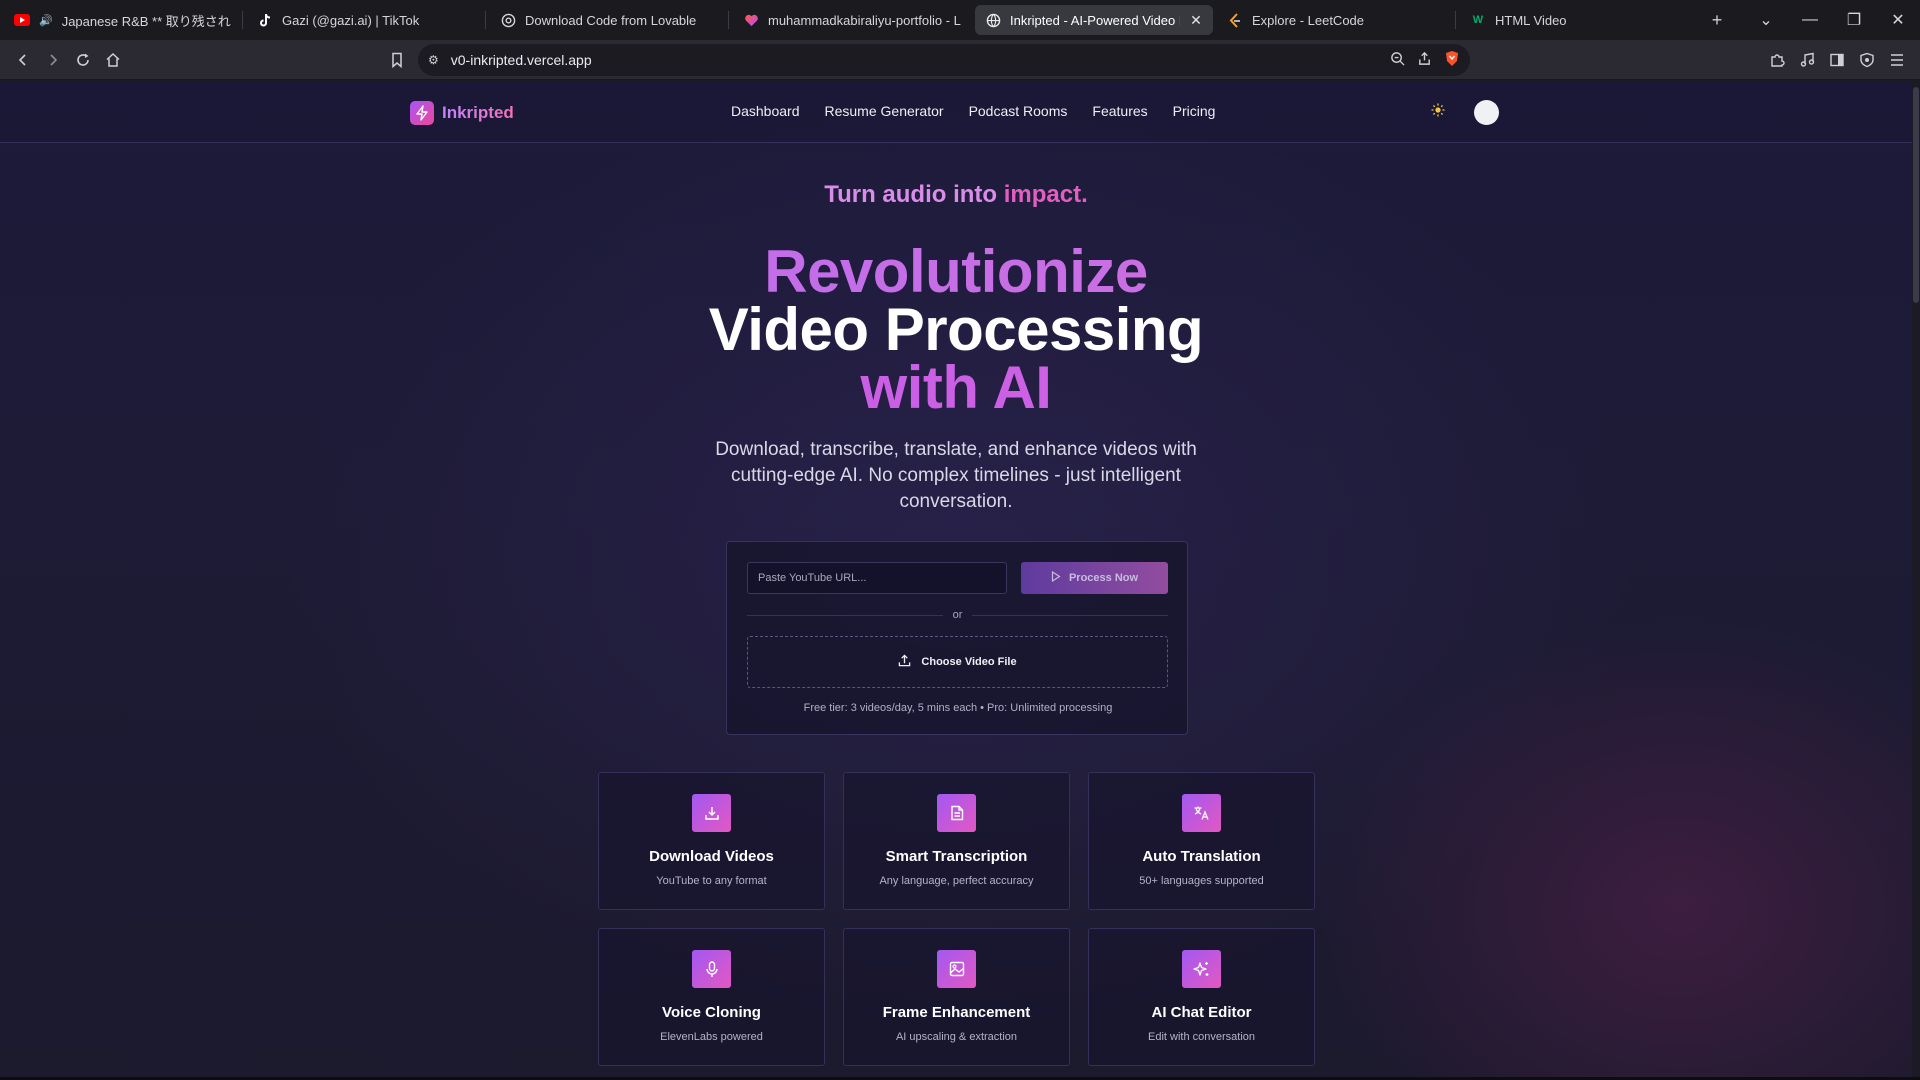 The width and height of the screenshot is (1920, 1080). Describe the element at coordinates (711, 997) in the screenshot. I see `feature-card: Voice Cloning ElevenLabs powered` at that location.